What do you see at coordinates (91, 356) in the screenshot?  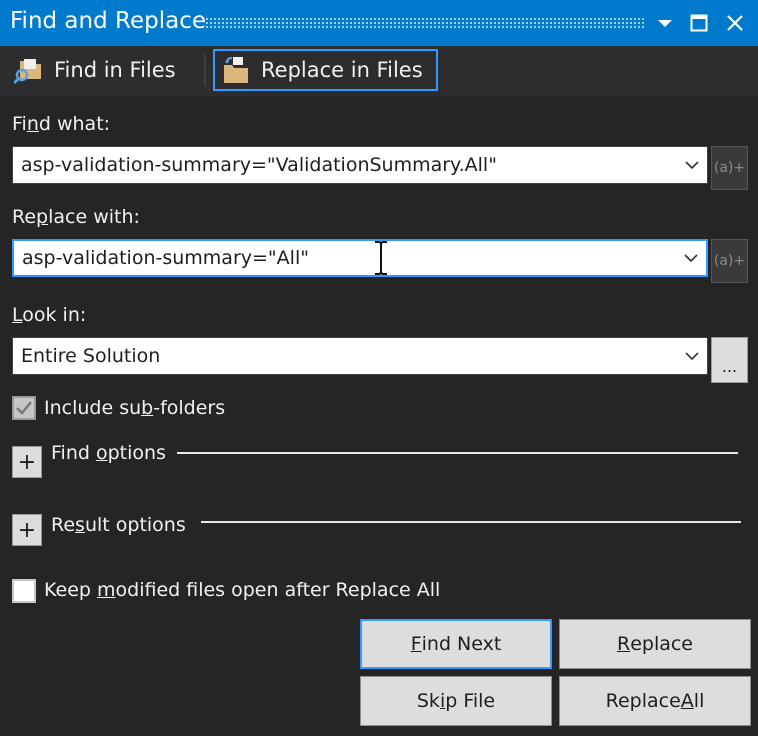 I see `look-in-value: Entire Solution` at bounding box center [91, 356].